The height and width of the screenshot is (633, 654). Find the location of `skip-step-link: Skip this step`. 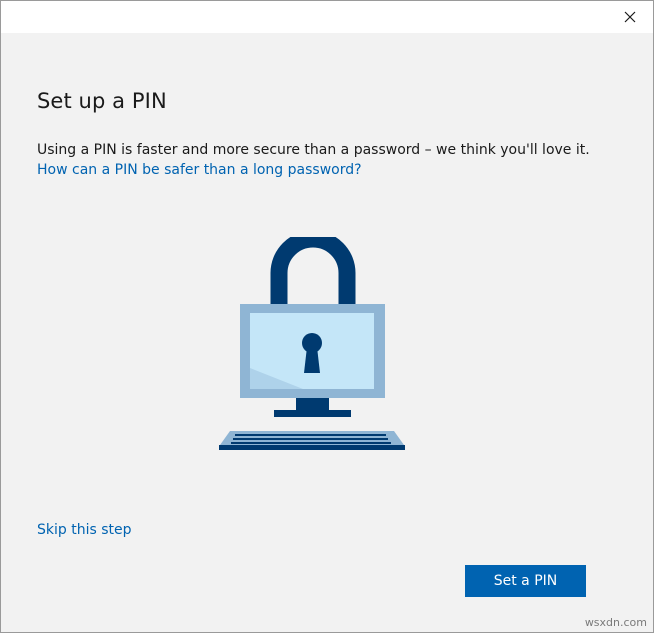

skip-step-link: Skip this step is located at coordinates (84, 530).